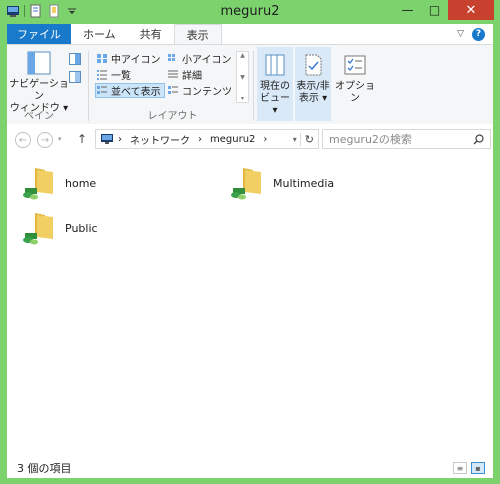  What do you see at coordinates (107, 139) in the screenshot?
I see `network-location-icon` at bounding box center [107, 139].